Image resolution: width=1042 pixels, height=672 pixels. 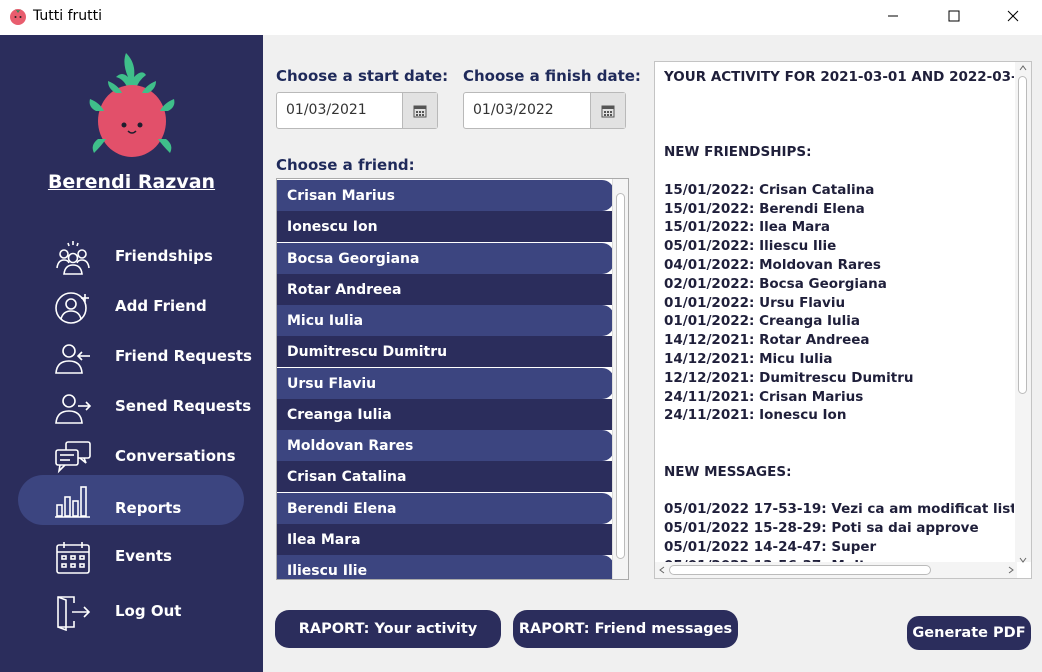 What do you see at coordinates (747, 227) in the screenshot?
I see `report-line: 15/01/2022: Ilea Mara` at bounding box center [747, 227].